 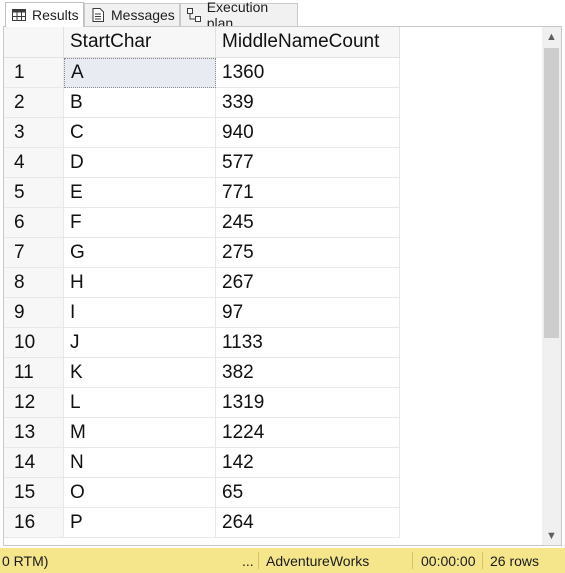 I want to click on cell-startchar: M, so click(x=140, y=433).